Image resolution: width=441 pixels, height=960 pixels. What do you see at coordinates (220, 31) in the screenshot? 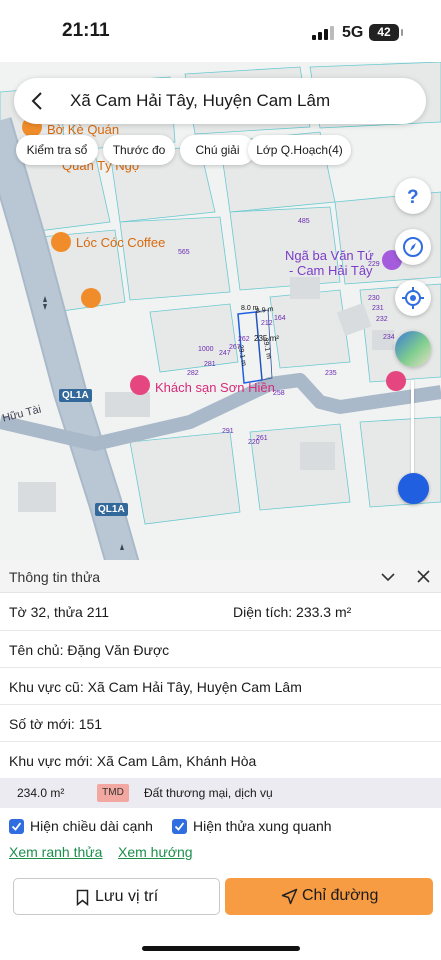
I see `status-bar: 21:11 5G 42` at bounding box center [220, 31].